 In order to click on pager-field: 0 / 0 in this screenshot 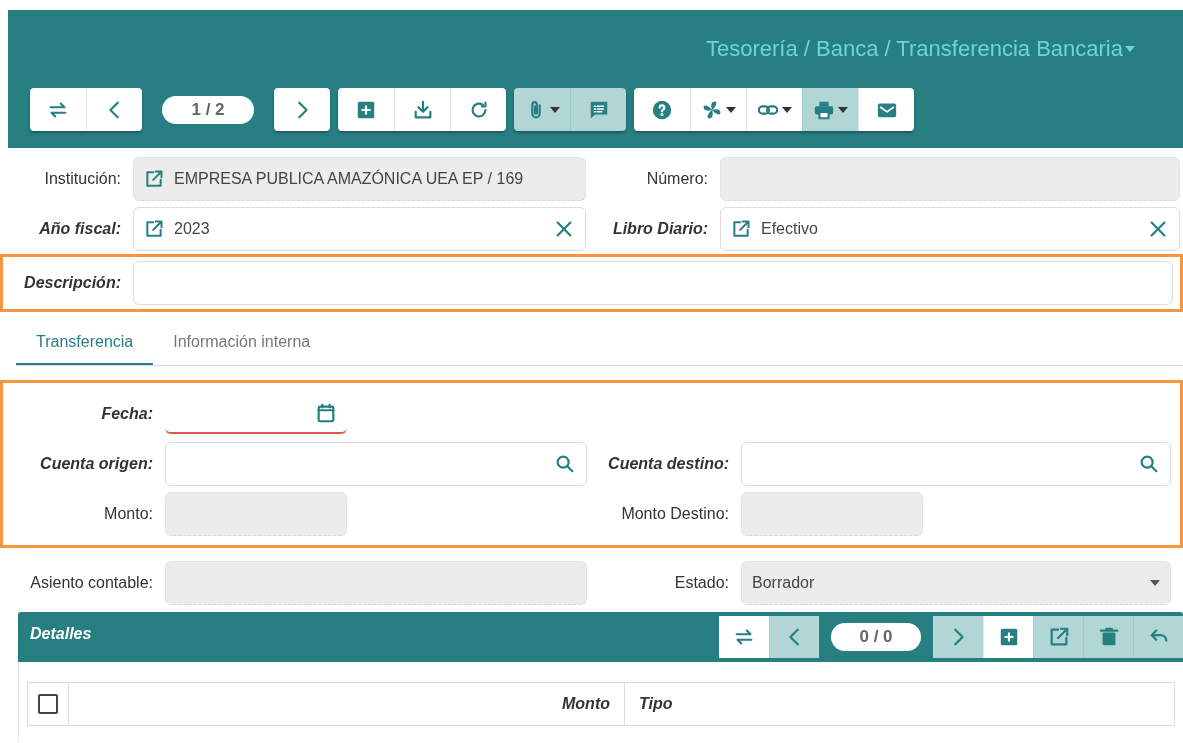, I will do `click(876, 637)`.